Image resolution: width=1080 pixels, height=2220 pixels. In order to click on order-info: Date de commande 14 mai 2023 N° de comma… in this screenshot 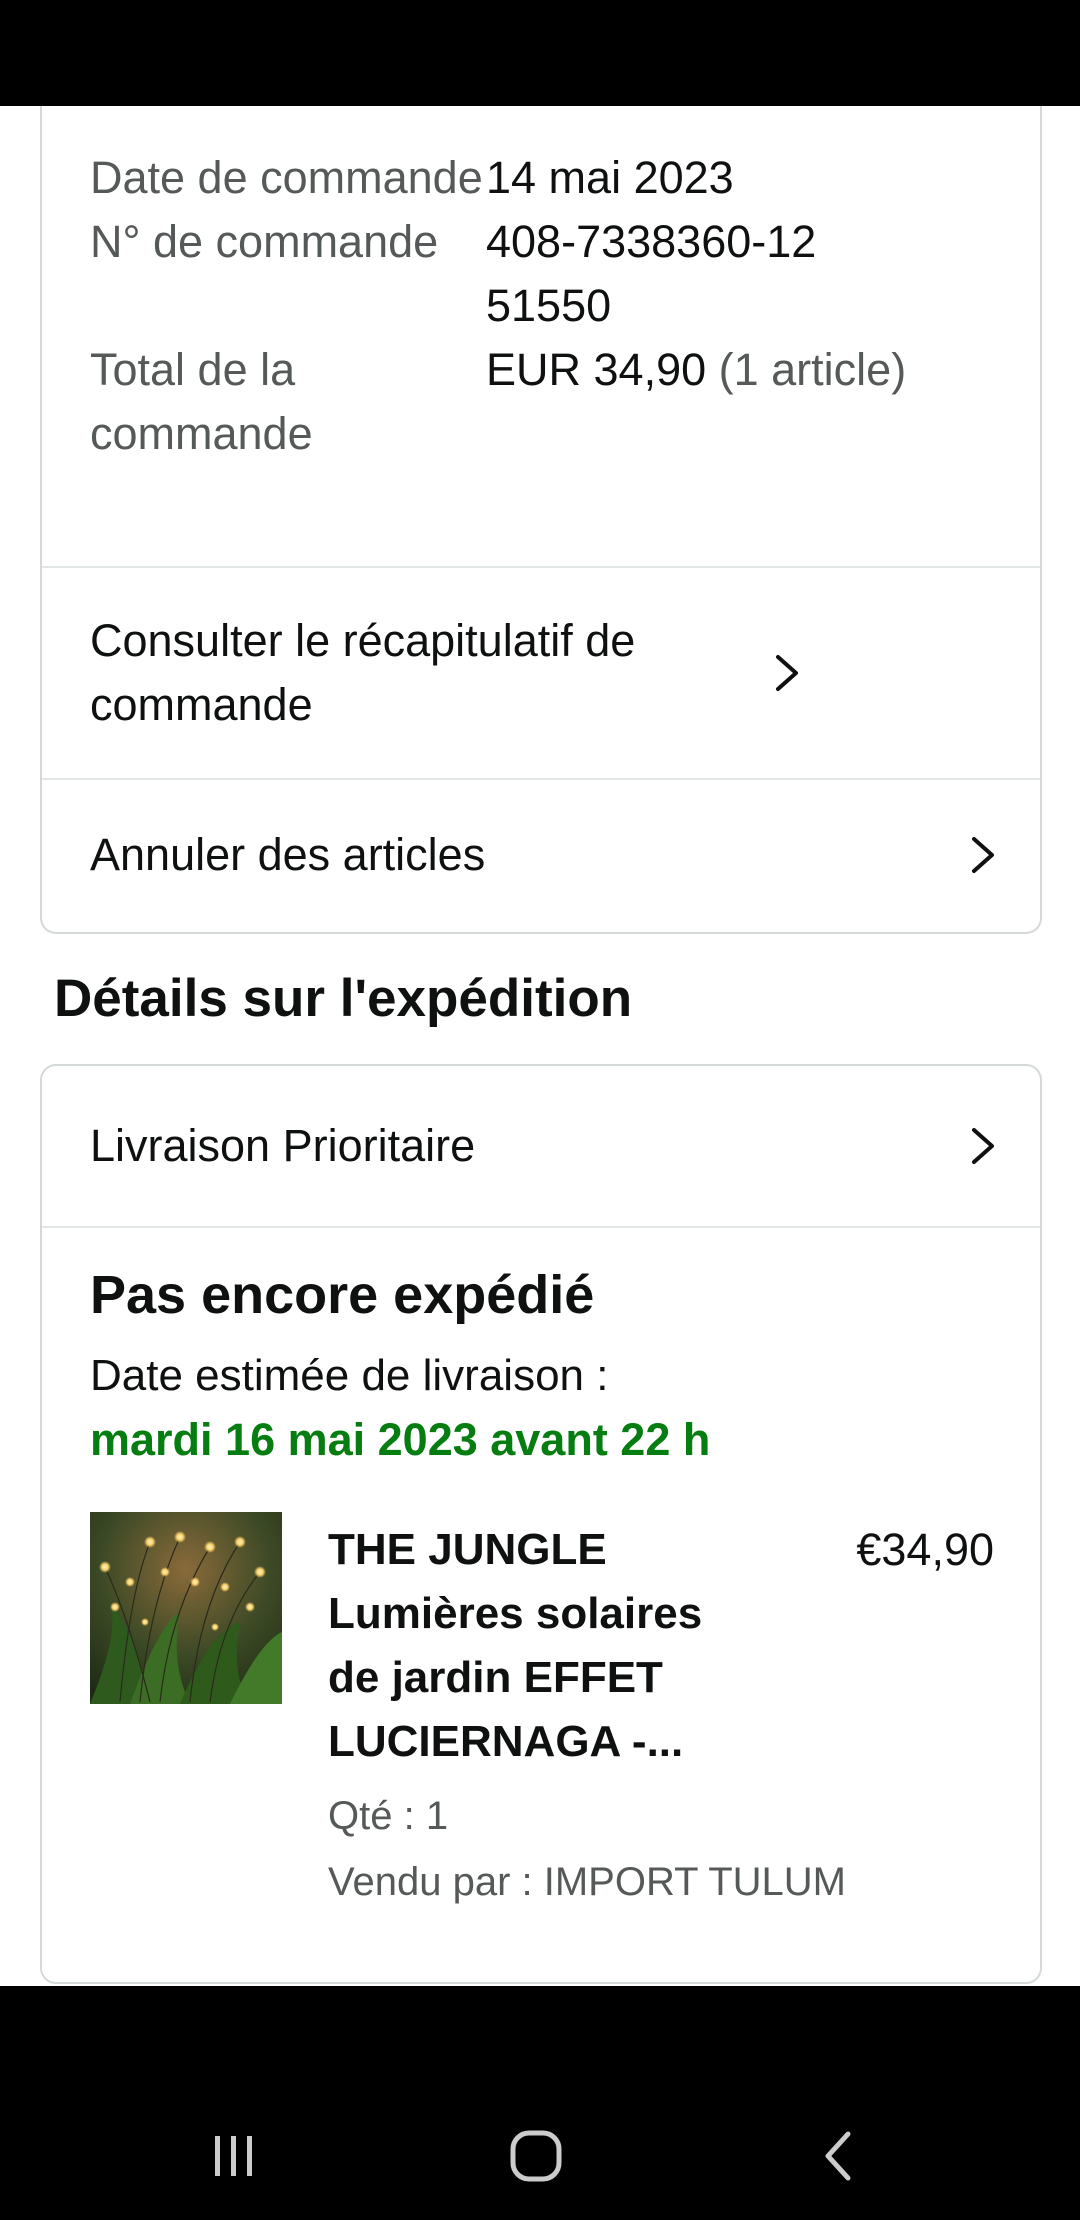, I will do `click(550, 306)`.